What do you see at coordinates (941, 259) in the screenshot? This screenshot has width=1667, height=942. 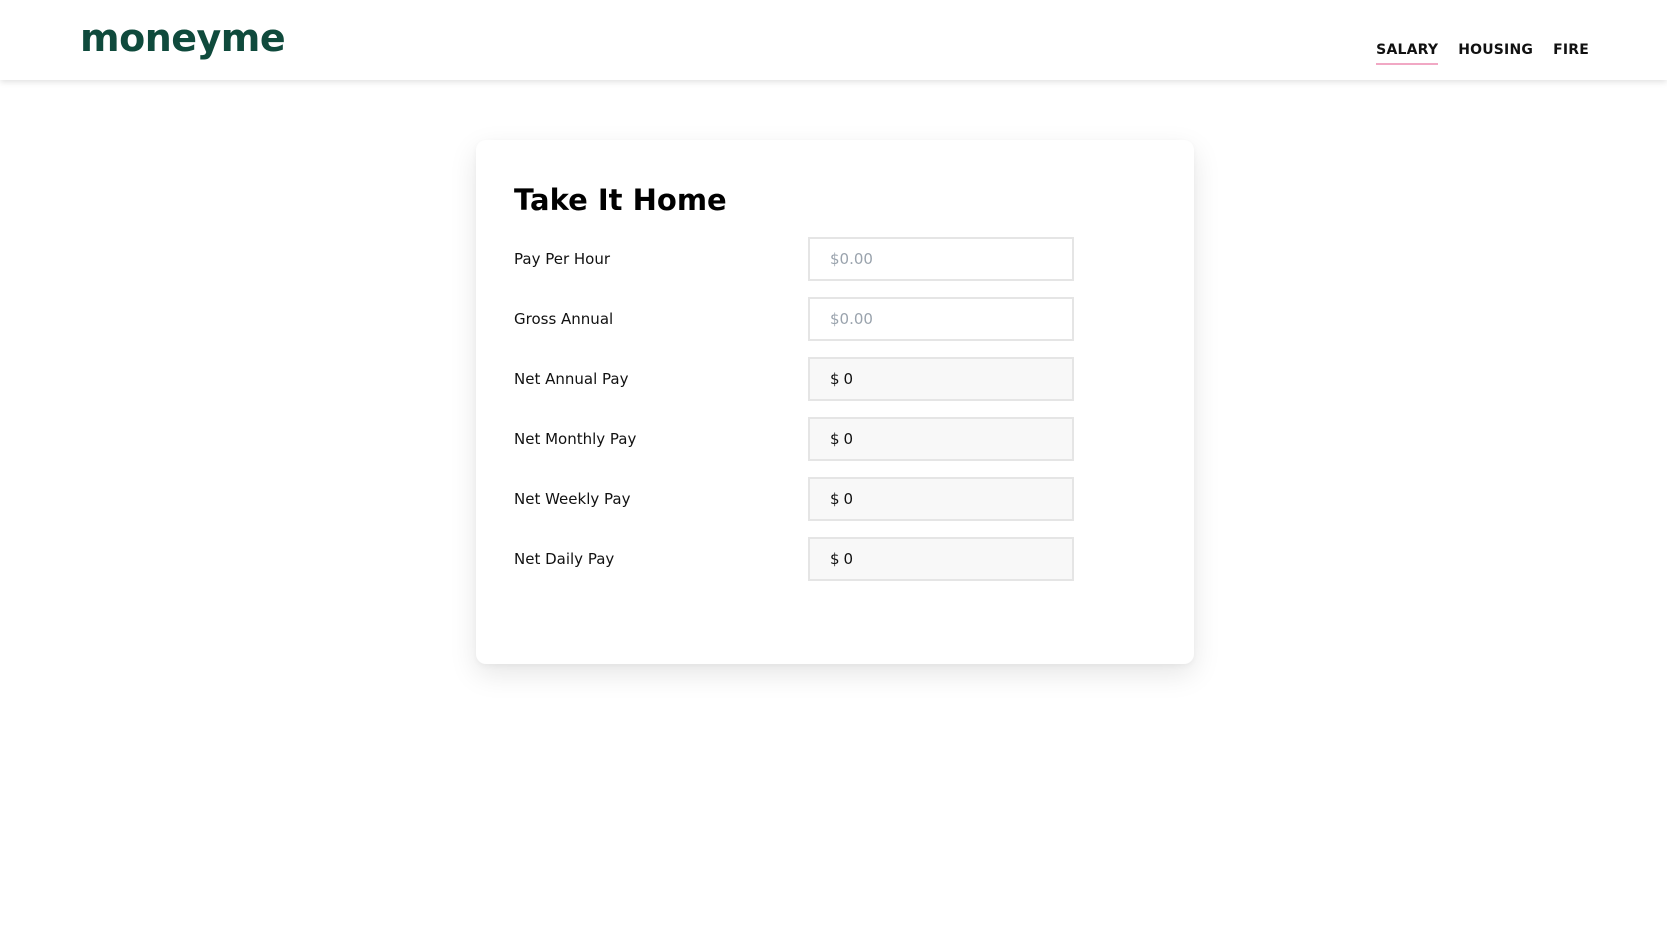 I see `pay-per-hour-input` at bounding box center [941, 259].